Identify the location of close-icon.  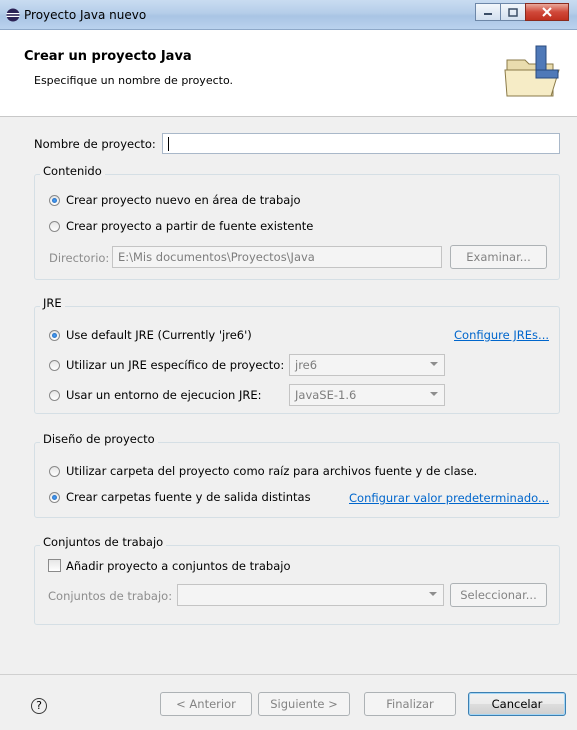
(547, 12).